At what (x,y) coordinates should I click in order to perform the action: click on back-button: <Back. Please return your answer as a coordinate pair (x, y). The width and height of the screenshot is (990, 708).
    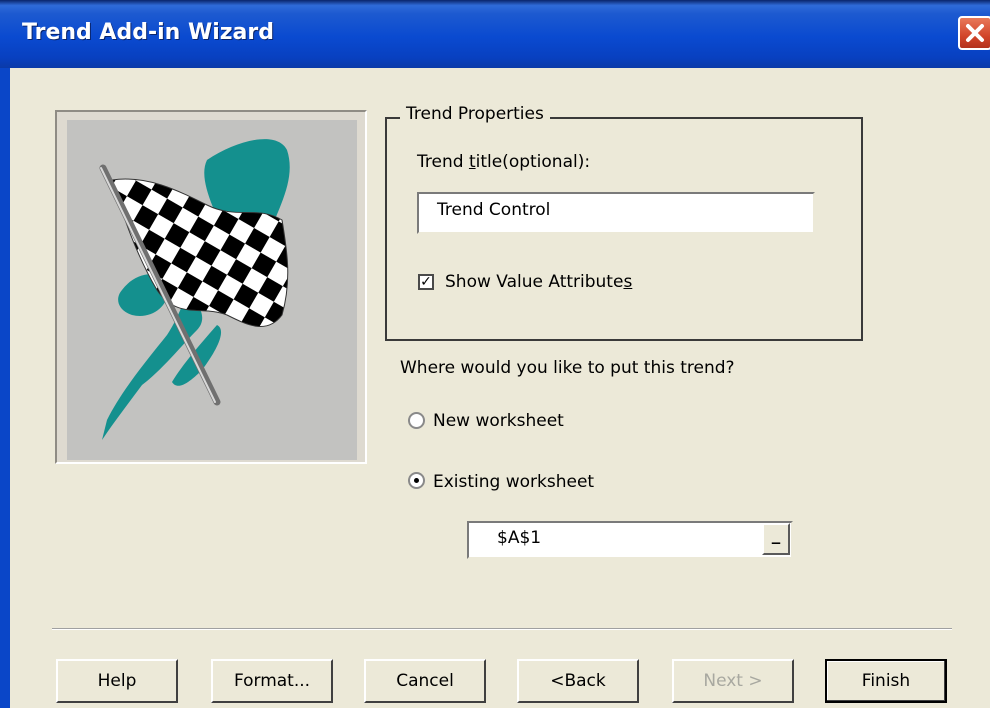
    Looking at the image, I should click on (578, 681).